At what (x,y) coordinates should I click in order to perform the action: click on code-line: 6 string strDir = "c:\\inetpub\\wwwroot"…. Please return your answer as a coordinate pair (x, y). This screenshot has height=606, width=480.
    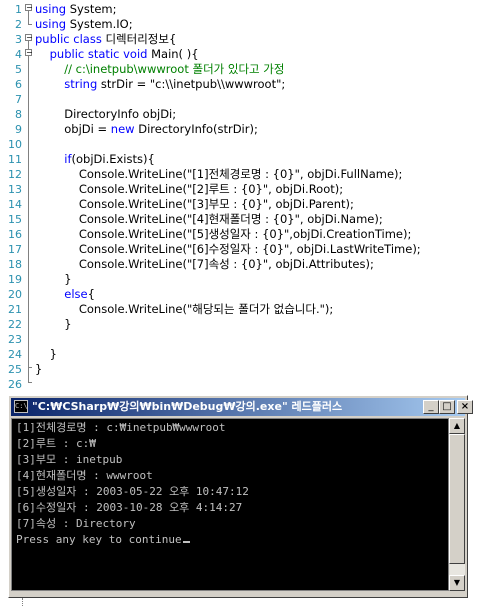
    Looking at the image, I should click on (240, 84).